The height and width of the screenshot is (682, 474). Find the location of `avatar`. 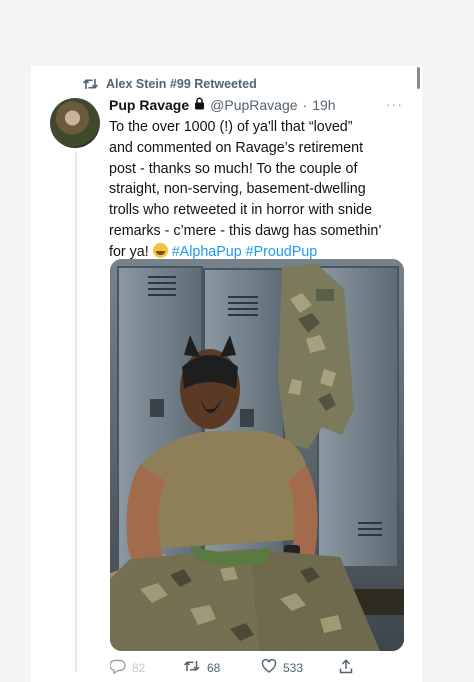

avatar is located at coordinates (75, 123).